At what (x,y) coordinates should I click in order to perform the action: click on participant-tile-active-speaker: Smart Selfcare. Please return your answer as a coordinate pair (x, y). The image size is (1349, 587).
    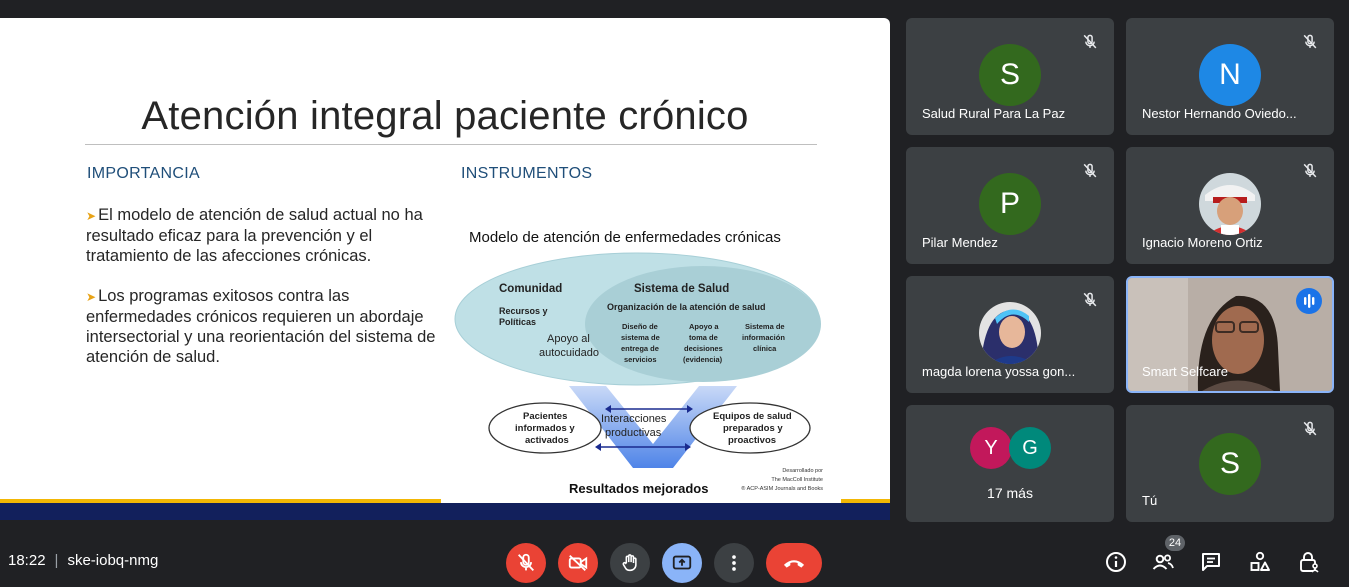
    Looking at the image, I should click on (1230, 334).